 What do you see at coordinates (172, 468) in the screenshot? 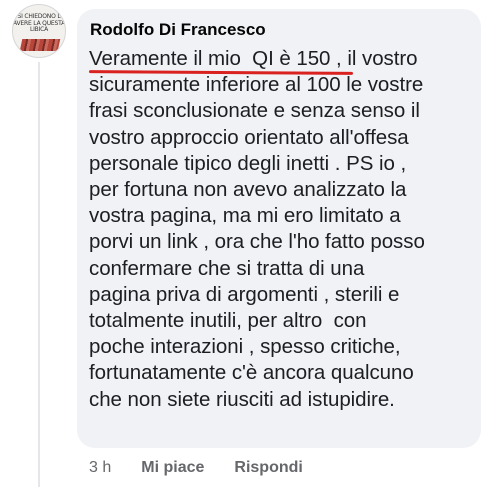
I see `like-button: Mi piace` at bounding box center [172, 468].